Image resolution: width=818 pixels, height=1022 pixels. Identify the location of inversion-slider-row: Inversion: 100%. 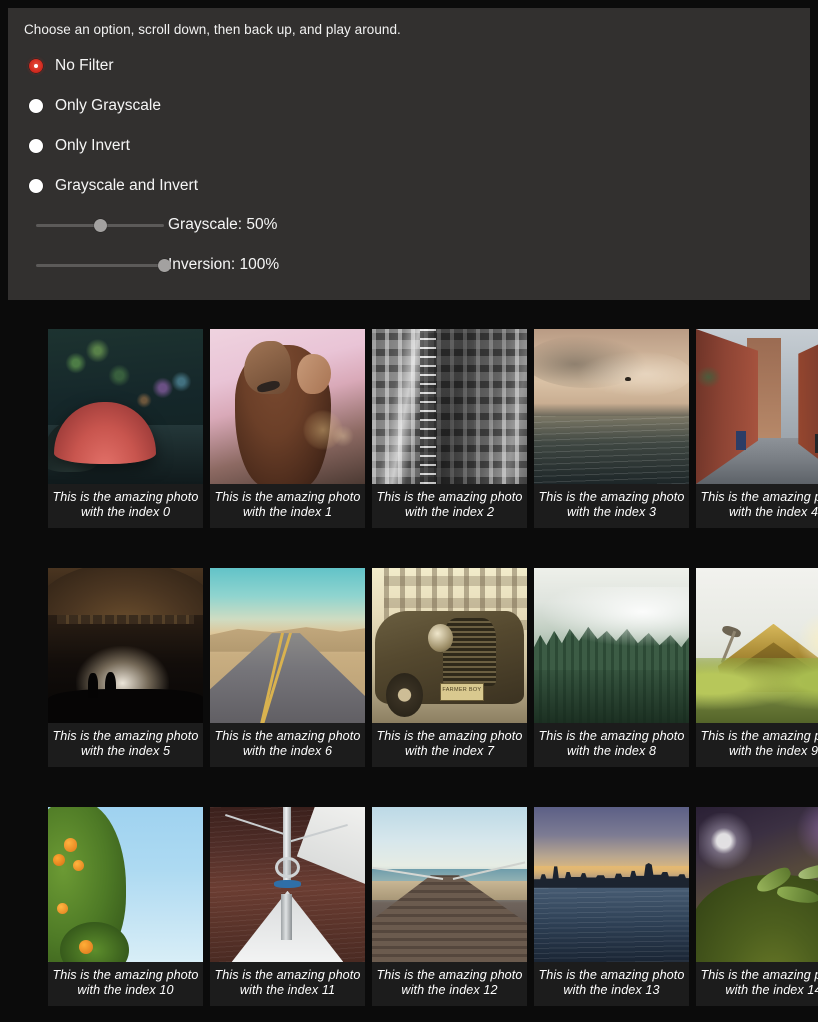
(409, 265).